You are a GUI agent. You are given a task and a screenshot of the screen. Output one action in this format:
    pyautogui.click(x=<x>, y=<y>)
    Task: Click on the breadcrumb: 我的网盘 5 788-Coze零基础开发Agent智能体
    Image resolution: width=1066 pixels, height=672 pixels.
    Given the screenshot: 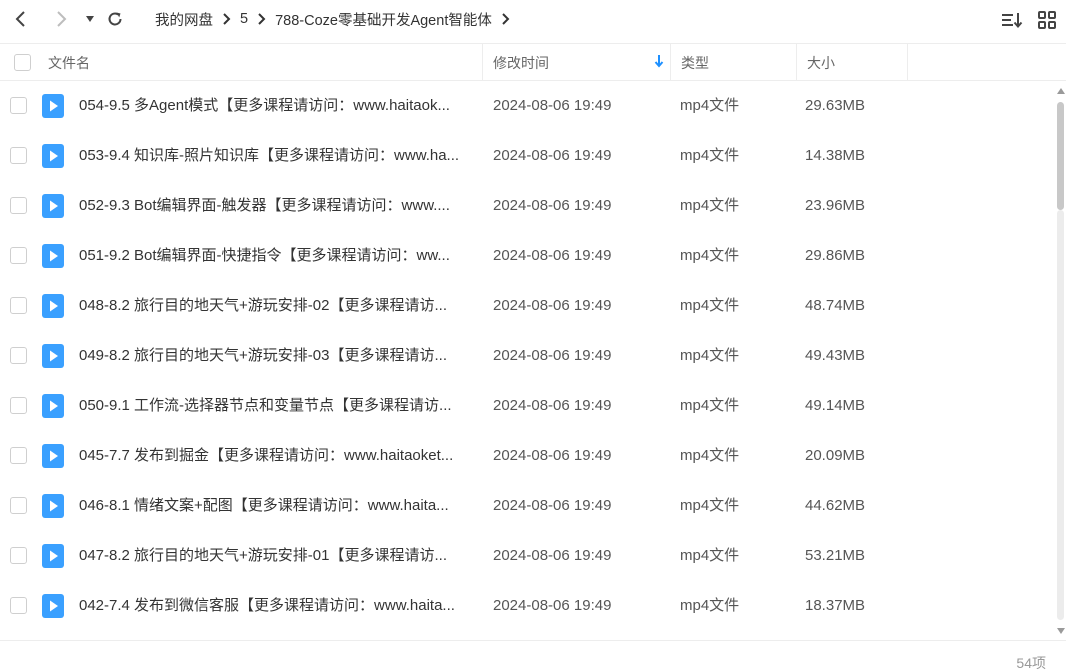 What is the action you would take?
    pyautogui.click(x=337, y=19)
    